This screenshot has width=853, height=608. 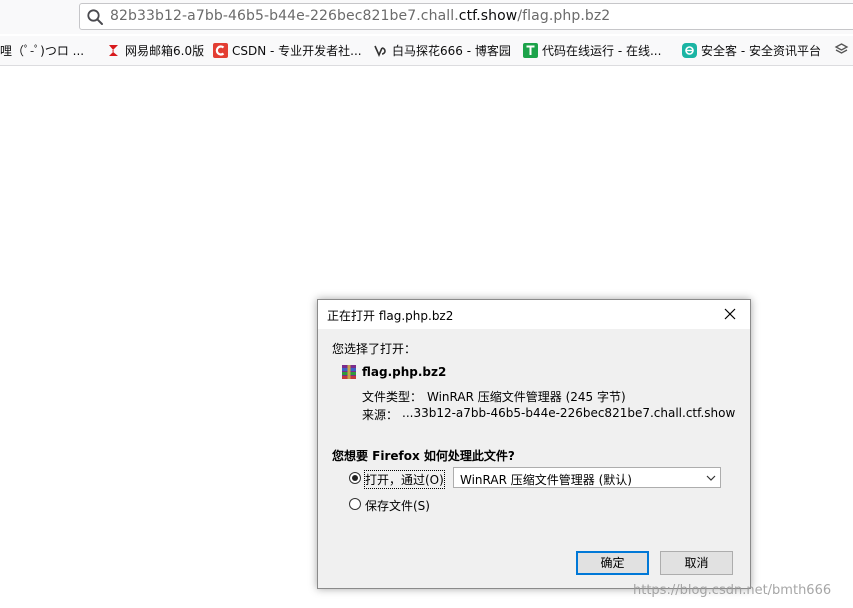 What do you see at coordinates (374, 349) in the screenshot?
I see `dialog-intro: 您选择了打开：` at bounding box center [374, 349].